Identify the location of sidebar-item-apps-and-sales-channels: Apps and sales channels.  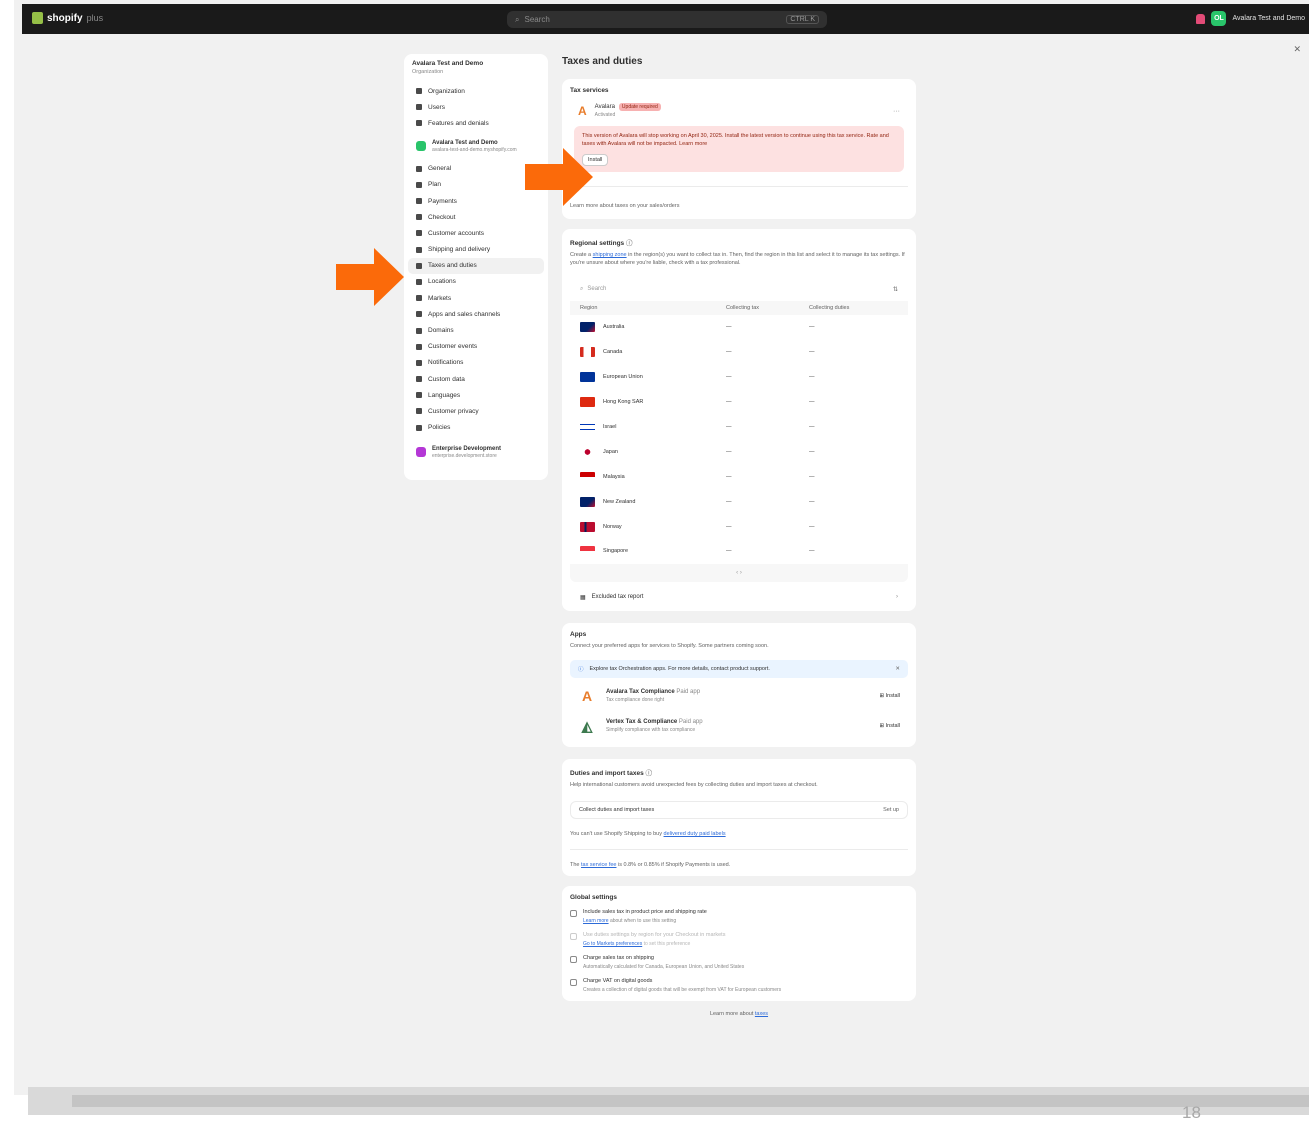
(476, 314).